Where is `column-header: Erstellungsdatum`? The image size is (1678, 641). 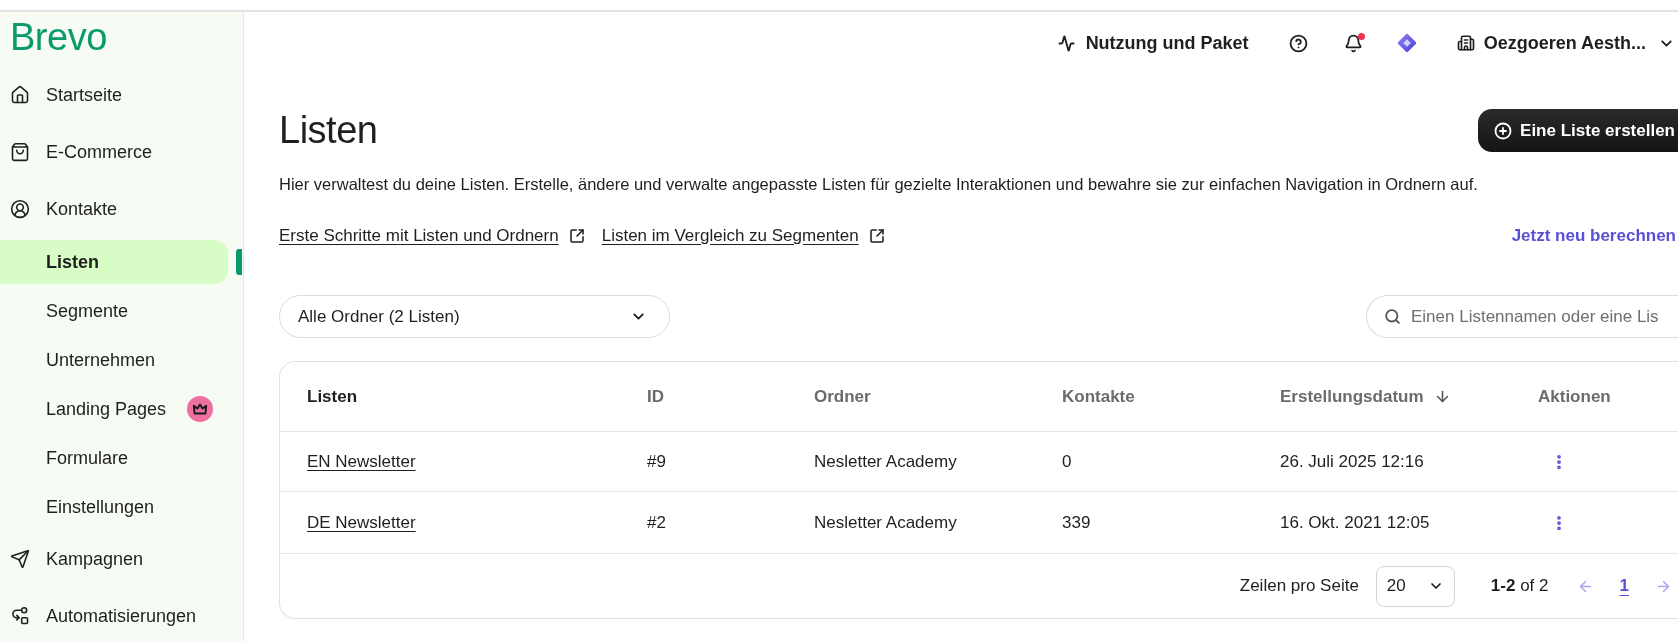 column-header: Erstellungsdatum is located at coordinates (1365, 396).